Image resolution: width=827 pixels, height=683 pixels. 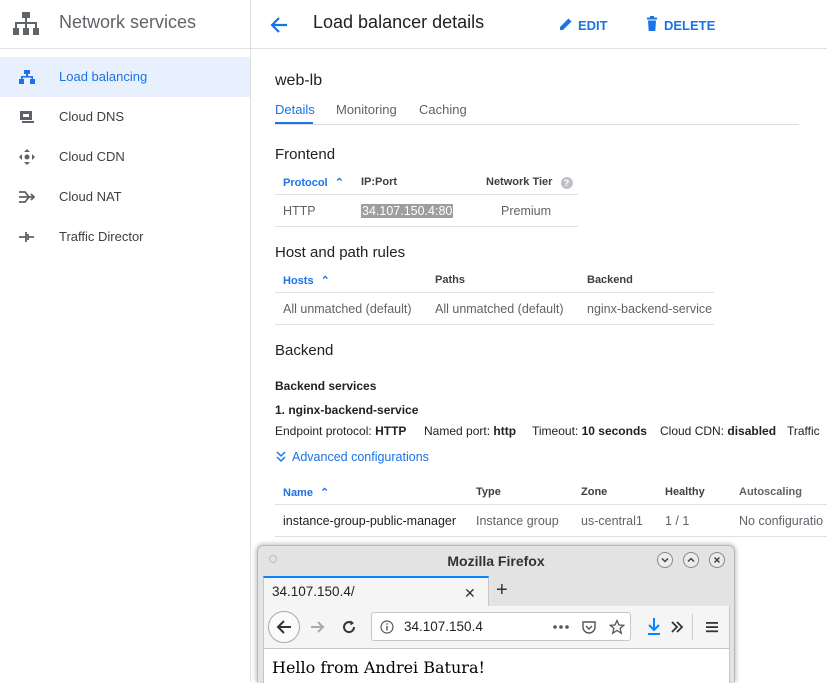 I want to click on backend-service-name: 1. nginx-backend-service, so click(x=347, y=410).